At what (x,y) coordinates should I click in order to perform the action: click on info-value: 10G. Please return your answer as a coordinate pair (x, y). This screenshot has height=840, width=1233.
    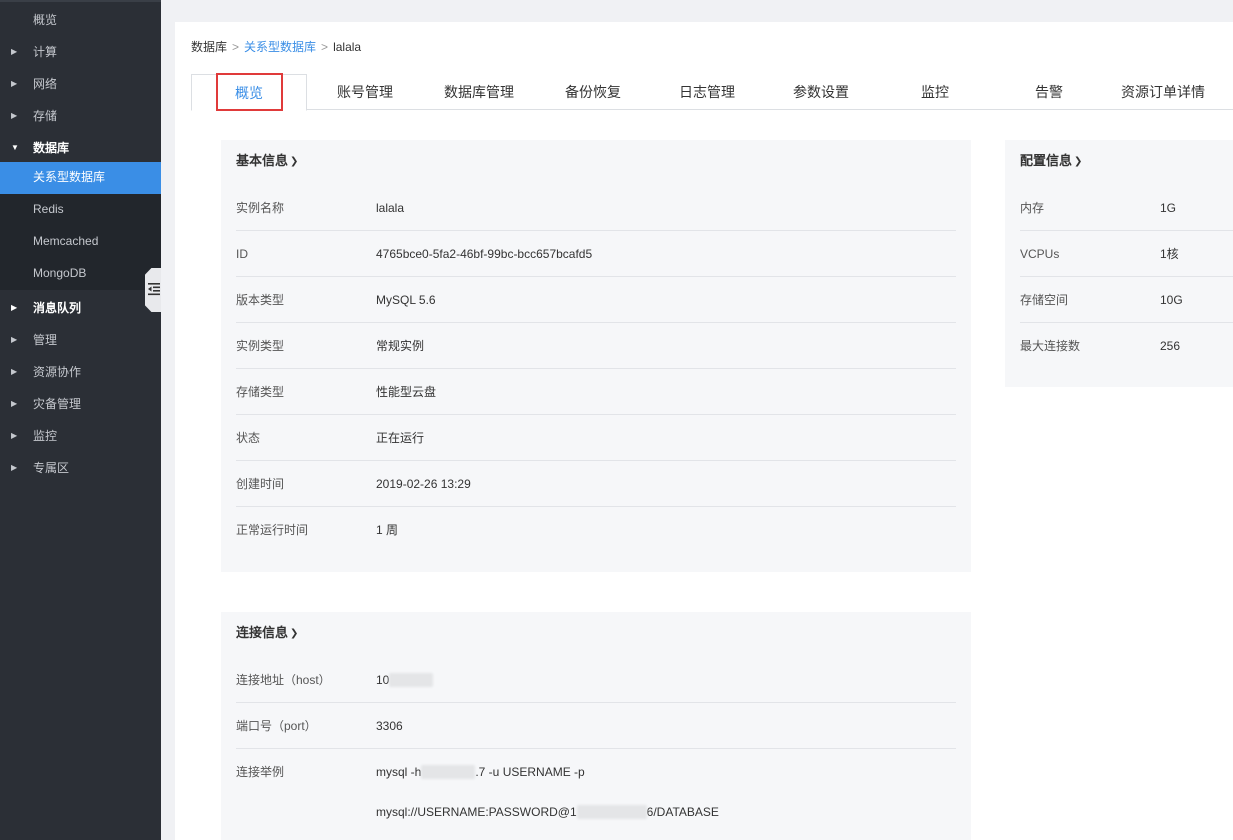
    Looking at the image, I should click on (1171, 300).